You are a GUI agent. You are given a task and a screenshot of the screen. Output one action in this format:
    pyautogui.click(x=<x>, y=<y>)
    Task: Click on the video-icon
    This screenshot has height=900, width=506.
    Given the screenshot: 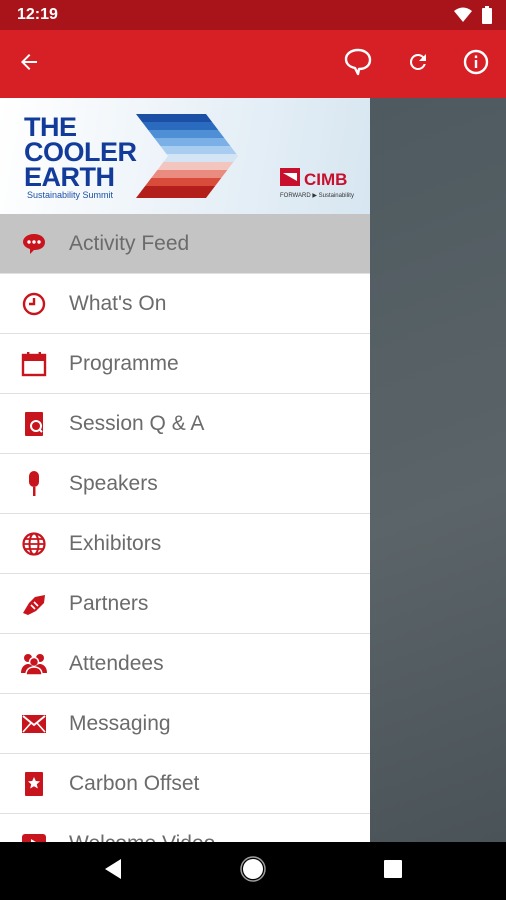 What is the action you would take?
    pyautogui.click(x=34, y=836)
    